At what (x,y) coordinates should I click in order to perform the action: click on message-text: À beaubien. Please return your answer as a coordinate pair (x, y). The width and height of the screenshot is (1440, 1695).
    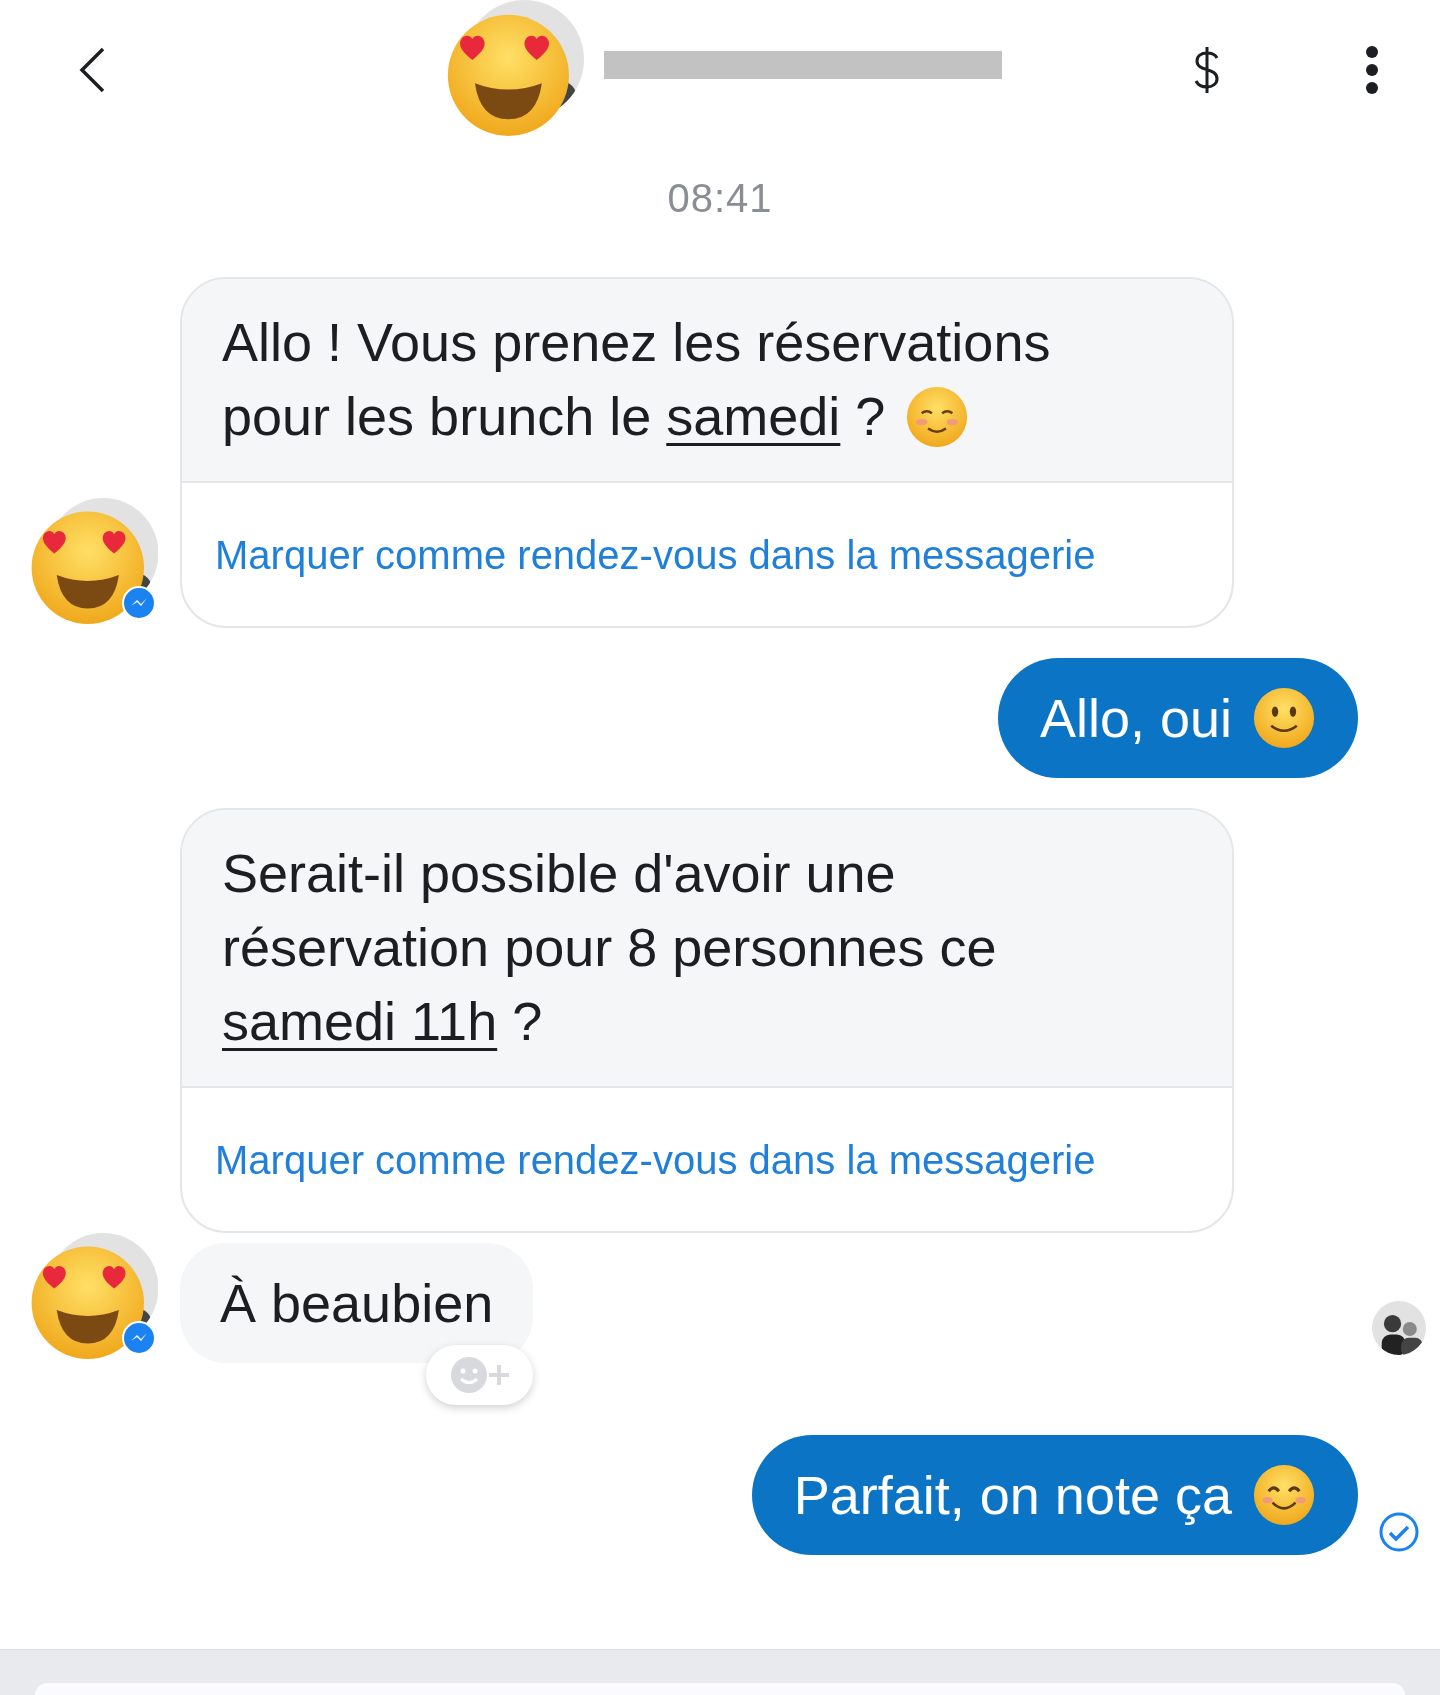
    Looking at the image, I should click on (357, 1303).